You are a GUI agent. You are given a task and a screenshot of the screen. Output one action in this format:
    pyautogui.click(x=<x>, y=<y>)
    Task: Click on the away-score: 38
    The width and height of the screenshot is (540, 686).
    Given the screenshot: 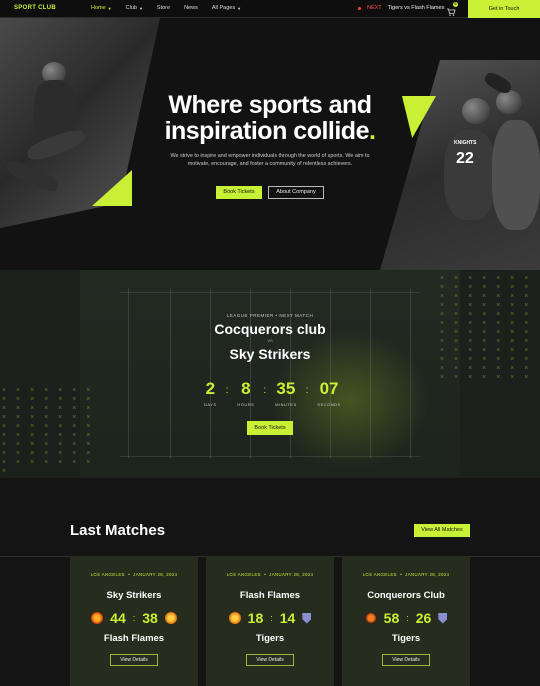 What is the action you would take?
    pyautogui.click(x=150, y=618)
    